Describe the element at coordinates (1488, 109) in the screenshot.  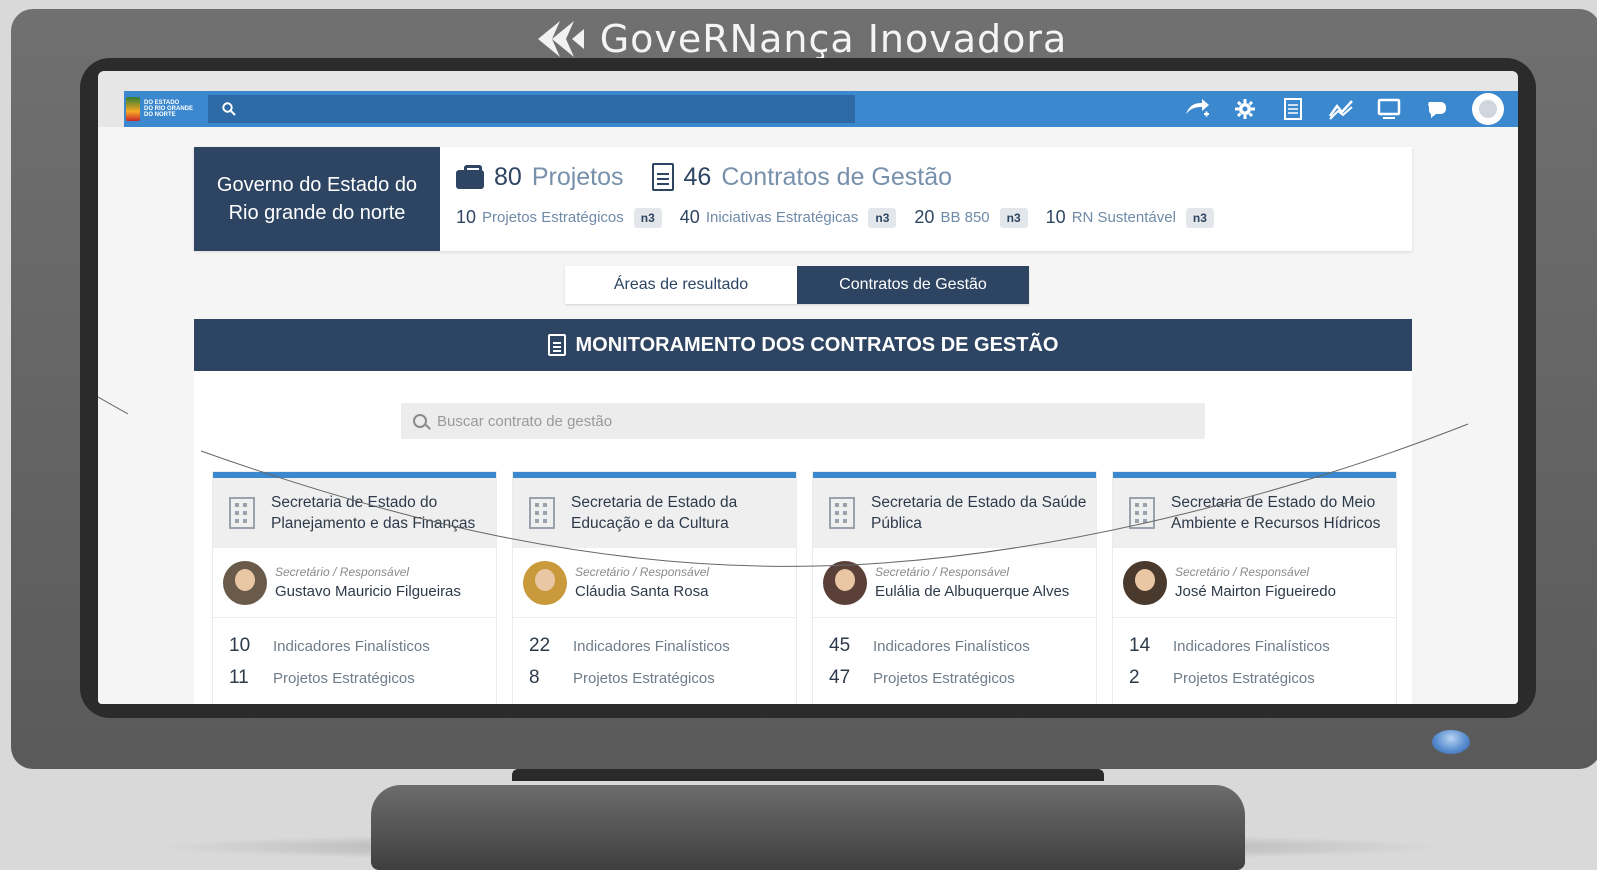
I see `user-avatar-icon` at that location.